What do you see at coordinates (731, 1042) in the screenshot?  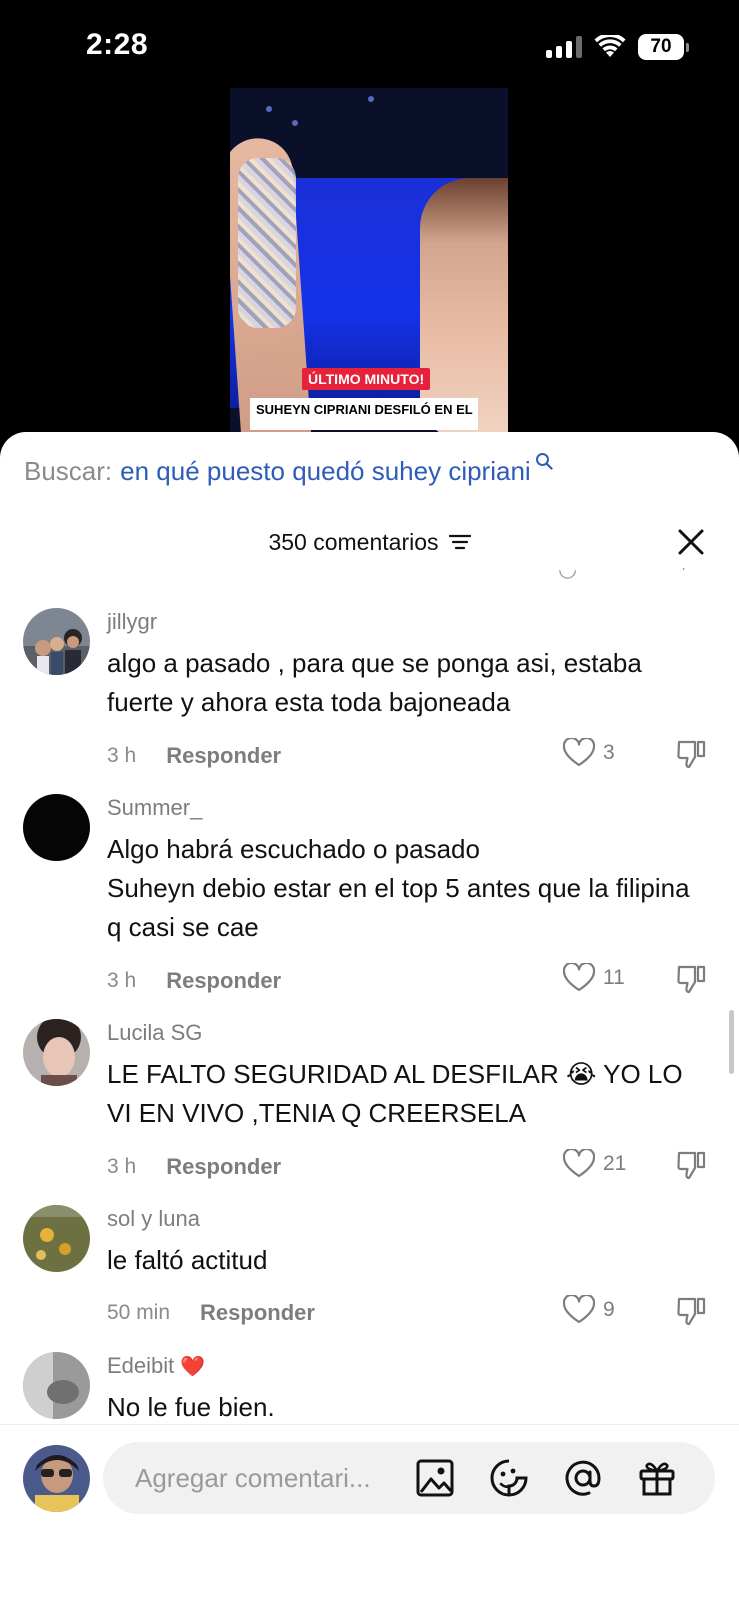 I see `scrollbar` at bounding box center [731, 1042].